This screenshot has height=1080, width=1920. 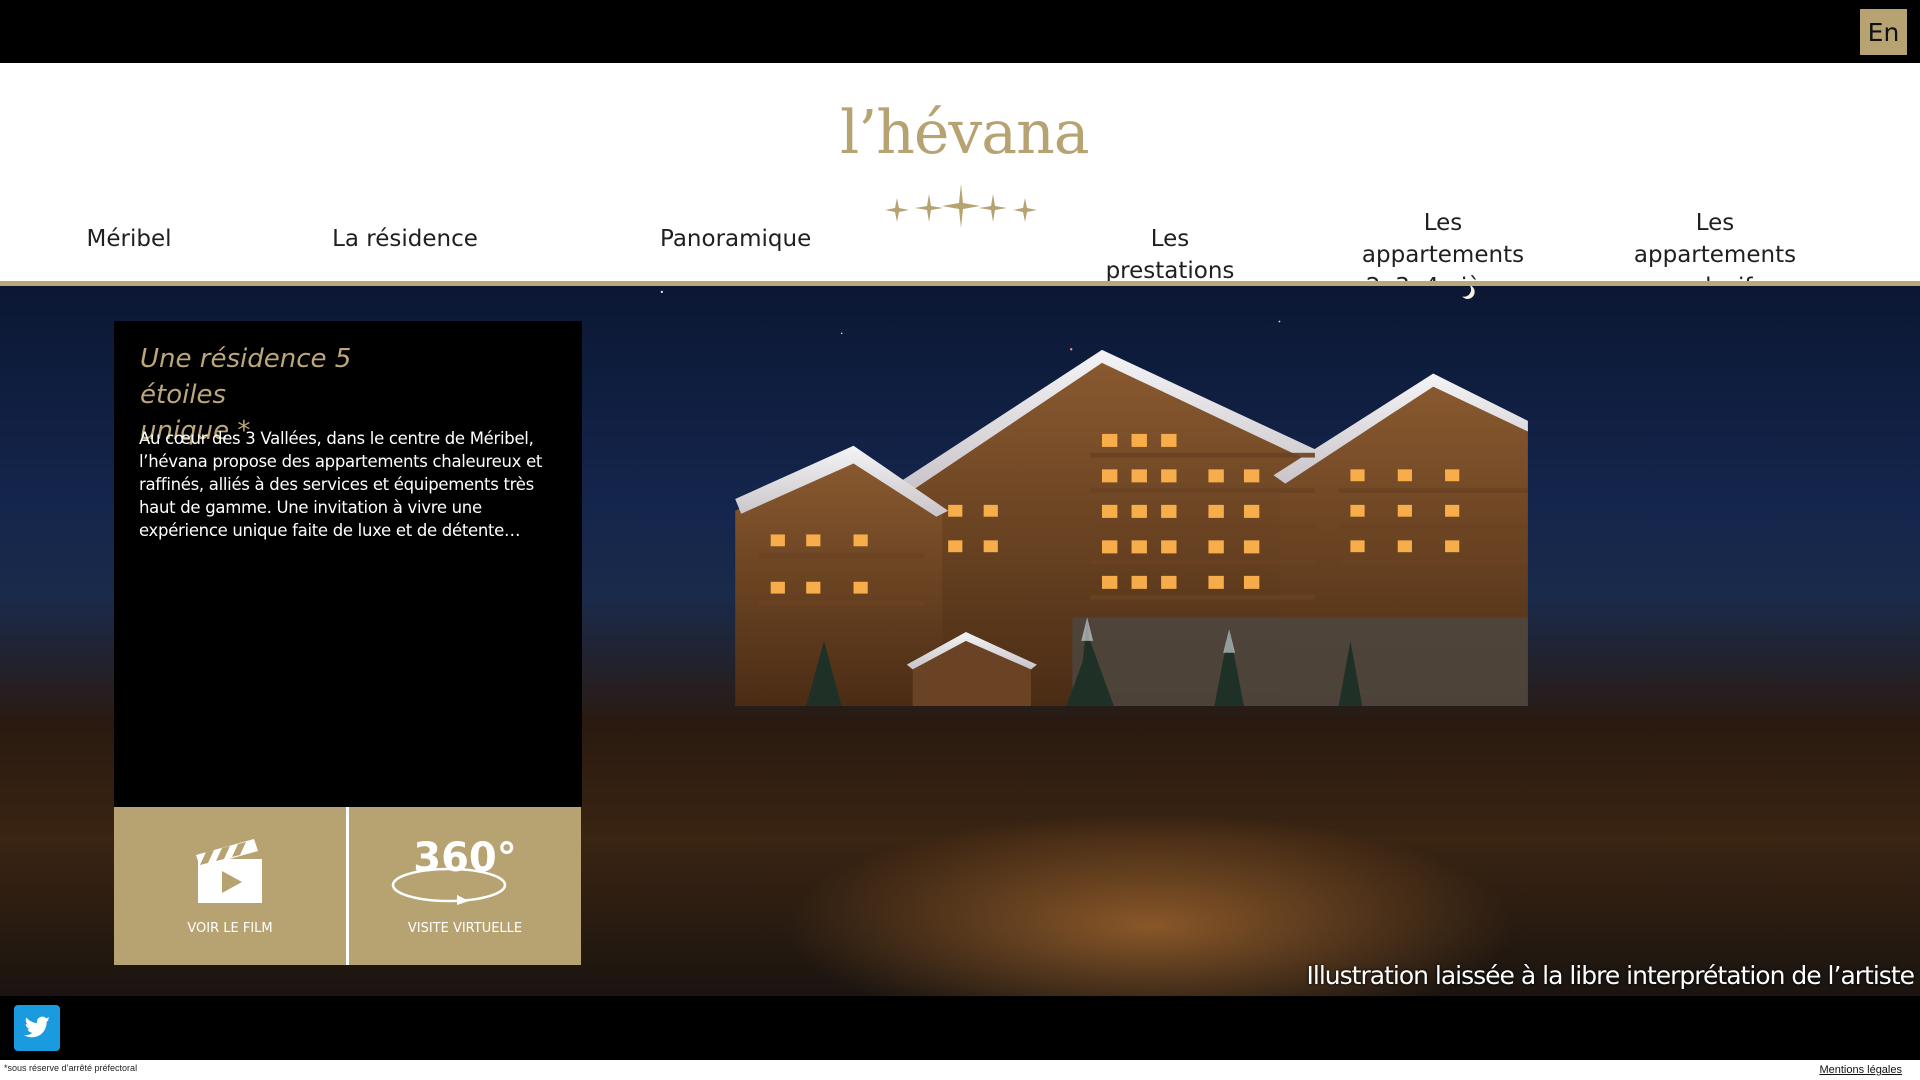 What do you see at coordinates (1883, 32) in the screenshot?
I see `language-button: En` at bounding box center [1883, 32].